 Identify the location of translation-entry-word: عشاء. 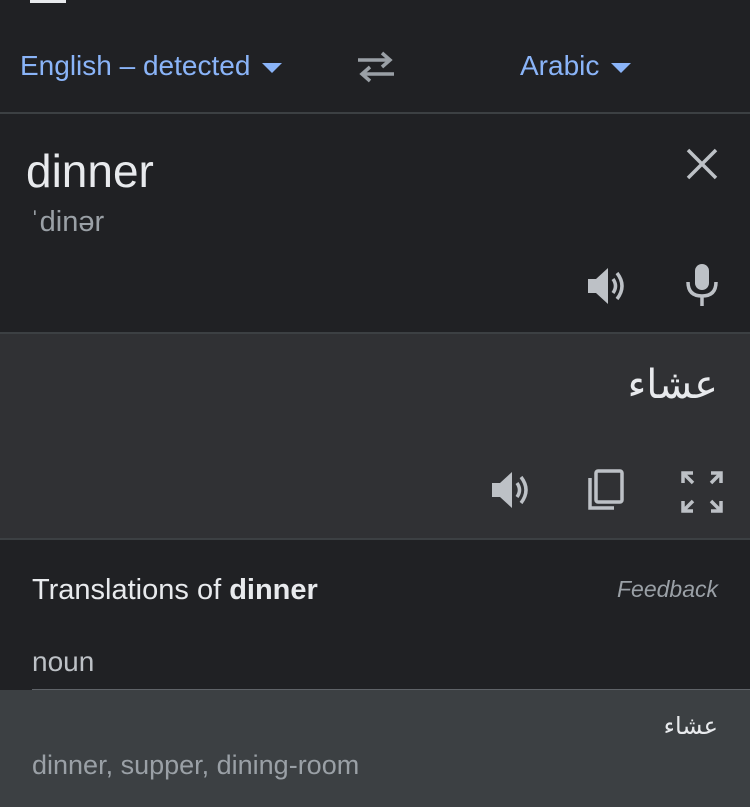
(690, 726).